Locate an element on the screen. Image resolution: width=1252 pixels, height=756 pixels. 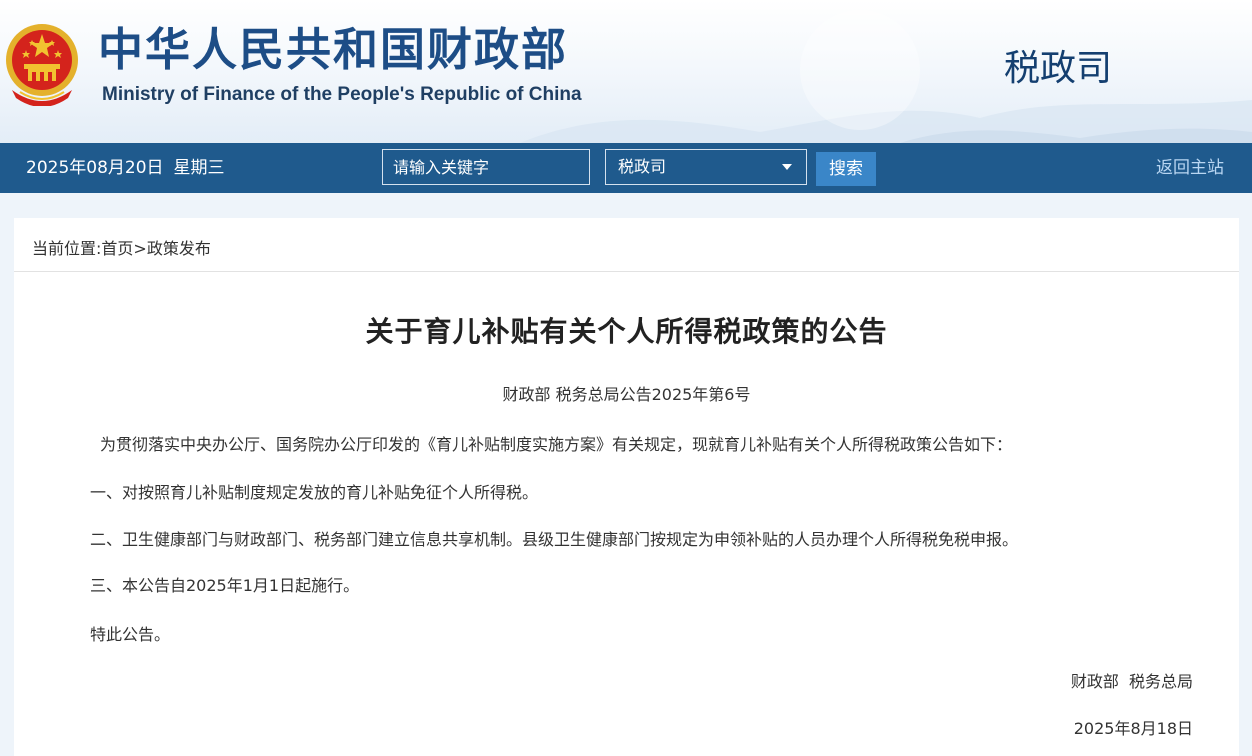
breadcrumb-home-link: 首页 is located at coordinates (117, 248).